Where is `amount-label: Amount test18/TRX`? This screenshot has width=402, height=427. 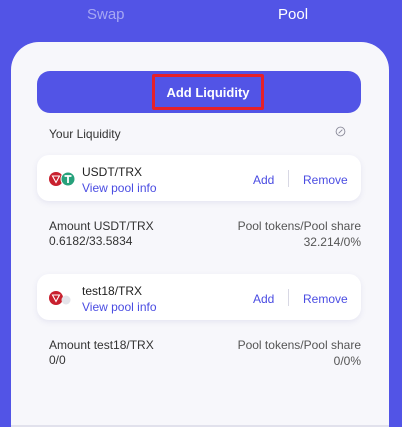
amount-label: Amount test18/TRX is located at coordinates (101, 345).